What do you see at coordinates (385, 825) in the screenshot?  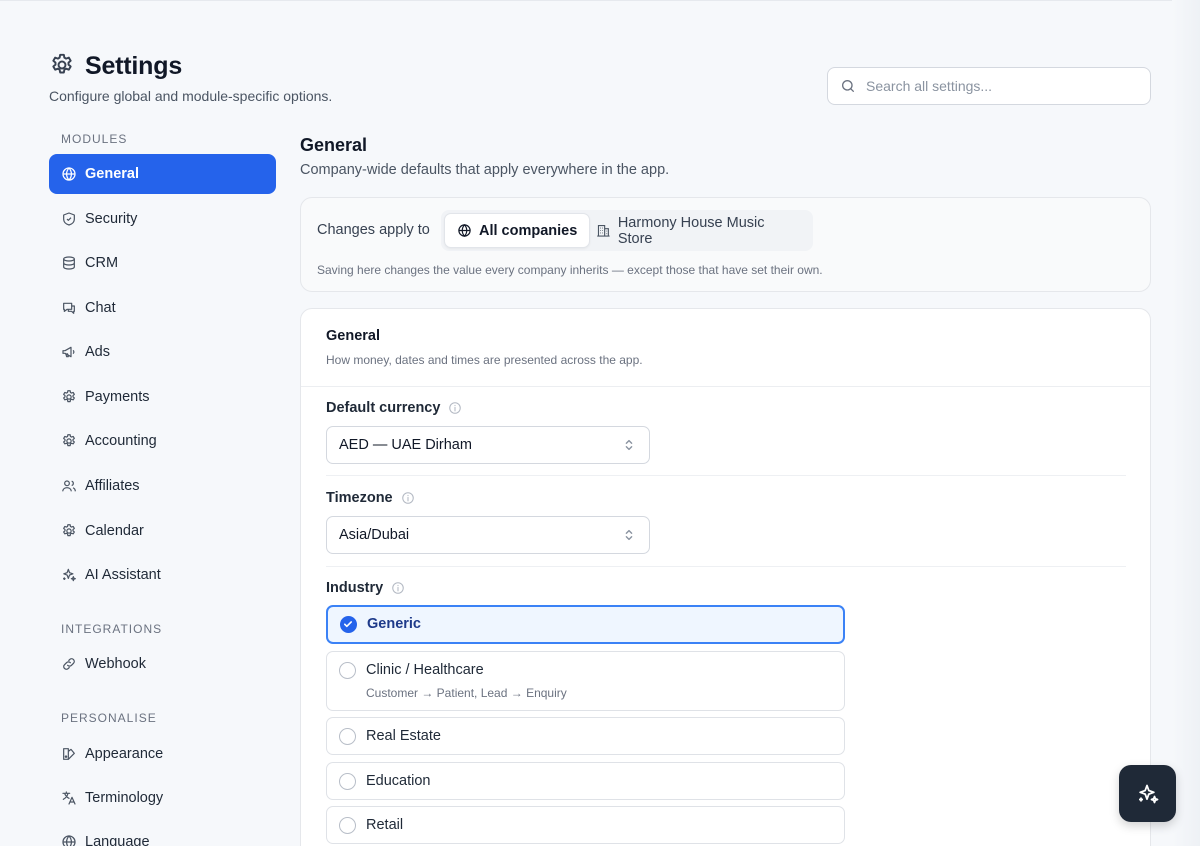 I see `industry-option-label: Retail` at bounding box center [385, 825].